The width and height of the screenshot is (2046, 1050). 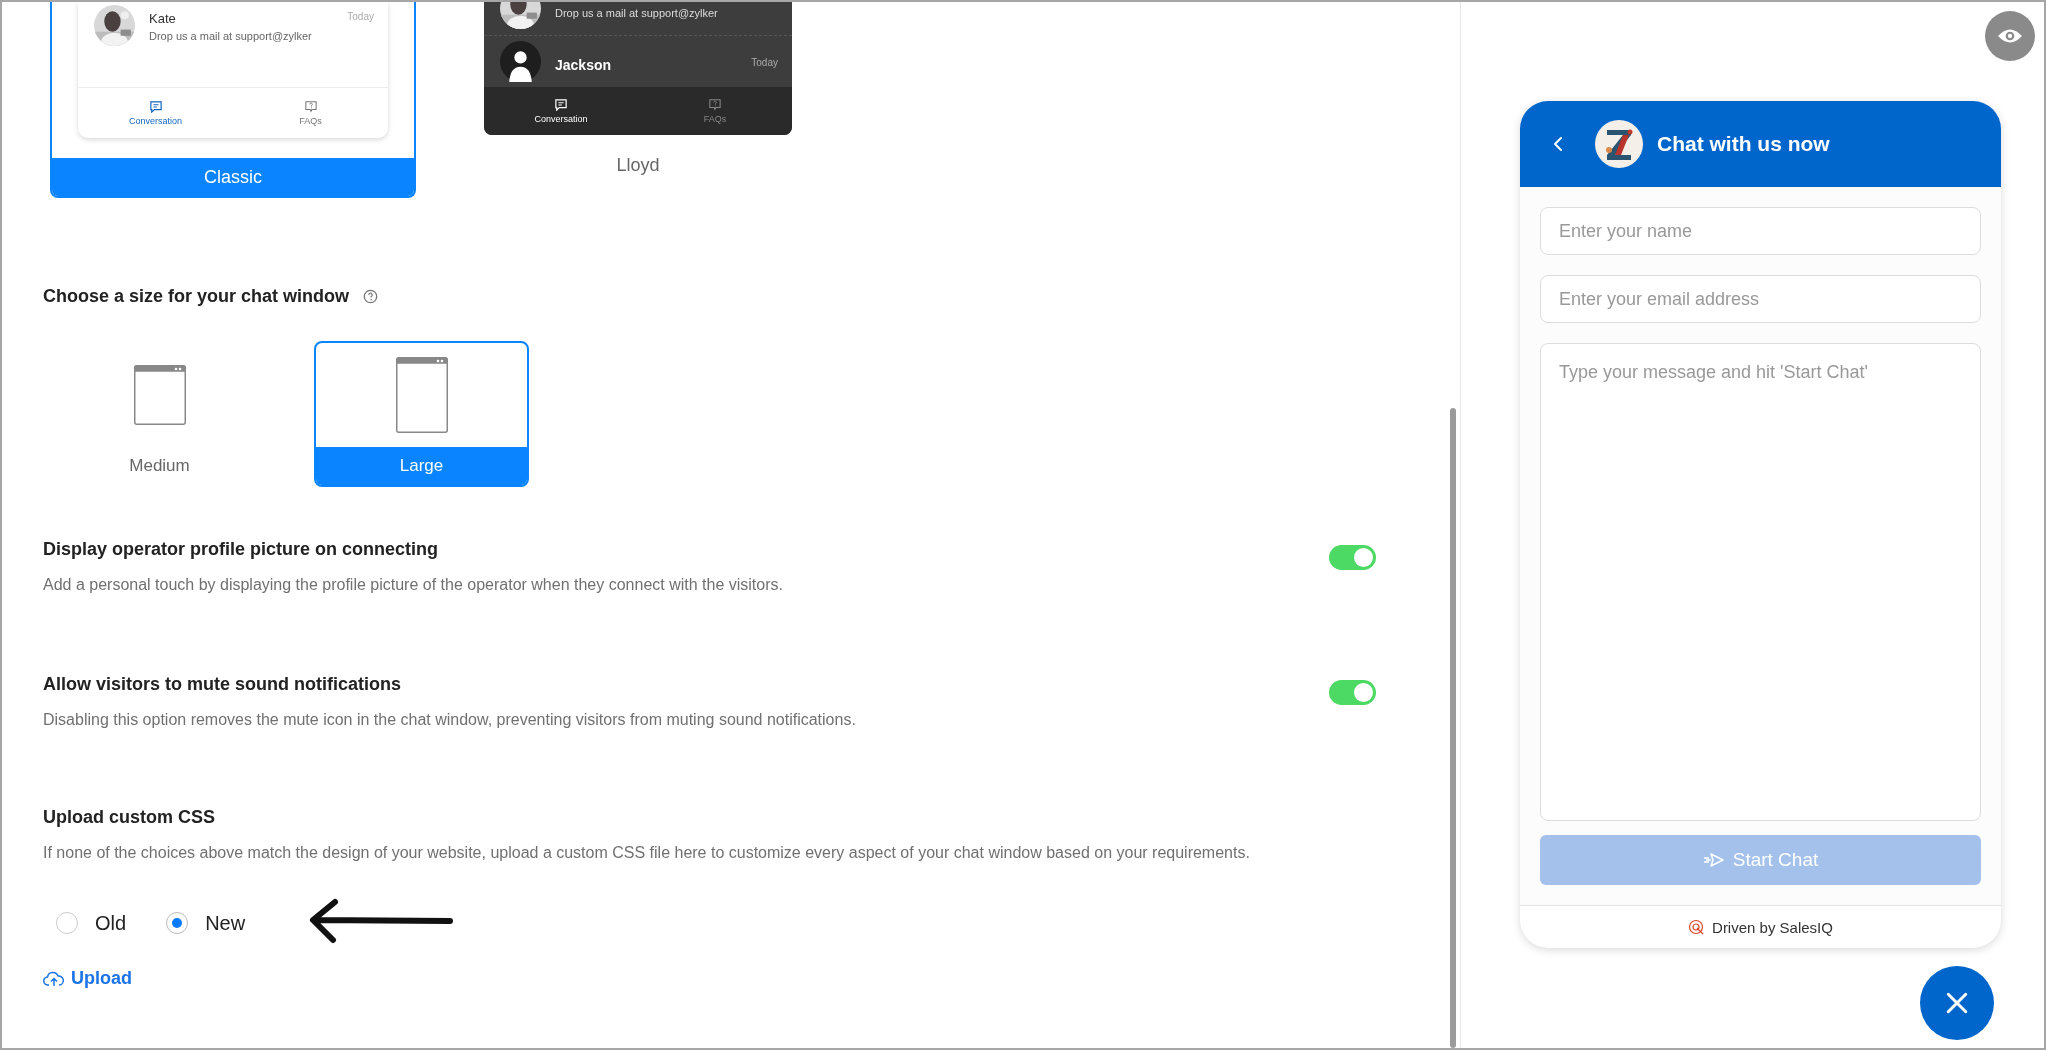 What do you see at coordinates (91, 923) in the screenshot?
I see `radio-option: Old` at bounding box center [91, 923].